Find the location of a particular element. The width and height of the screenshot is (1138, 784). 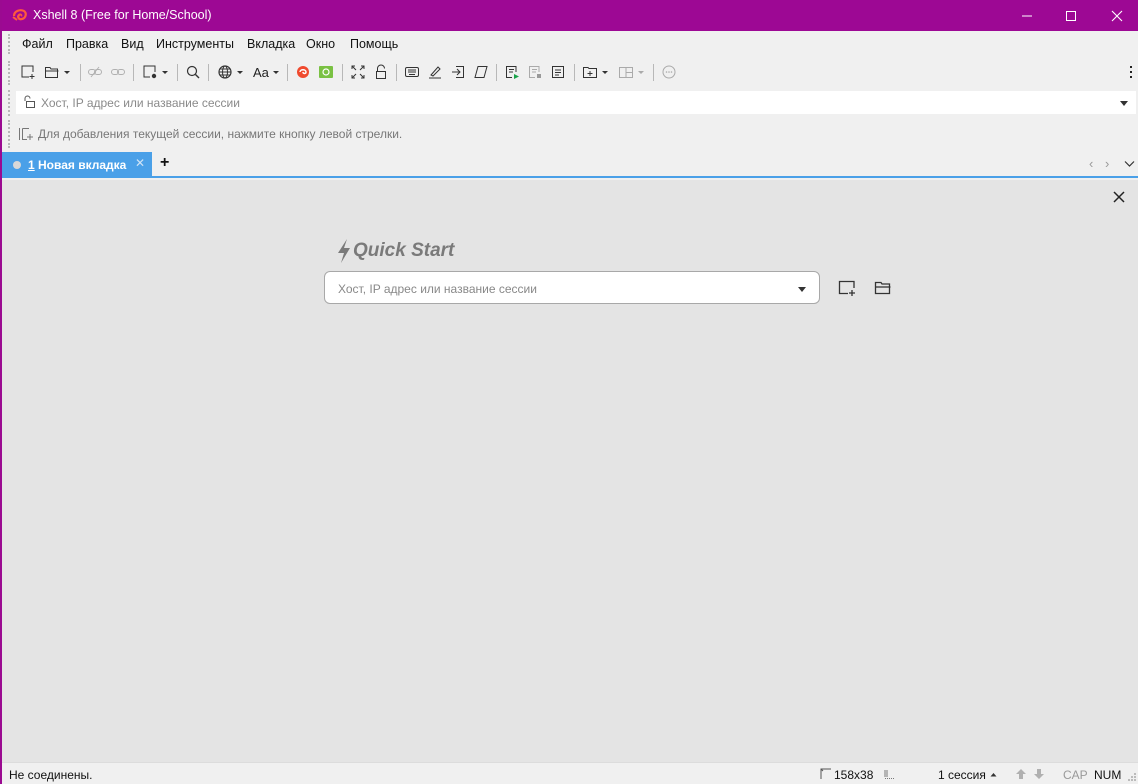

globe-icon is located at coordinates (225, 72).